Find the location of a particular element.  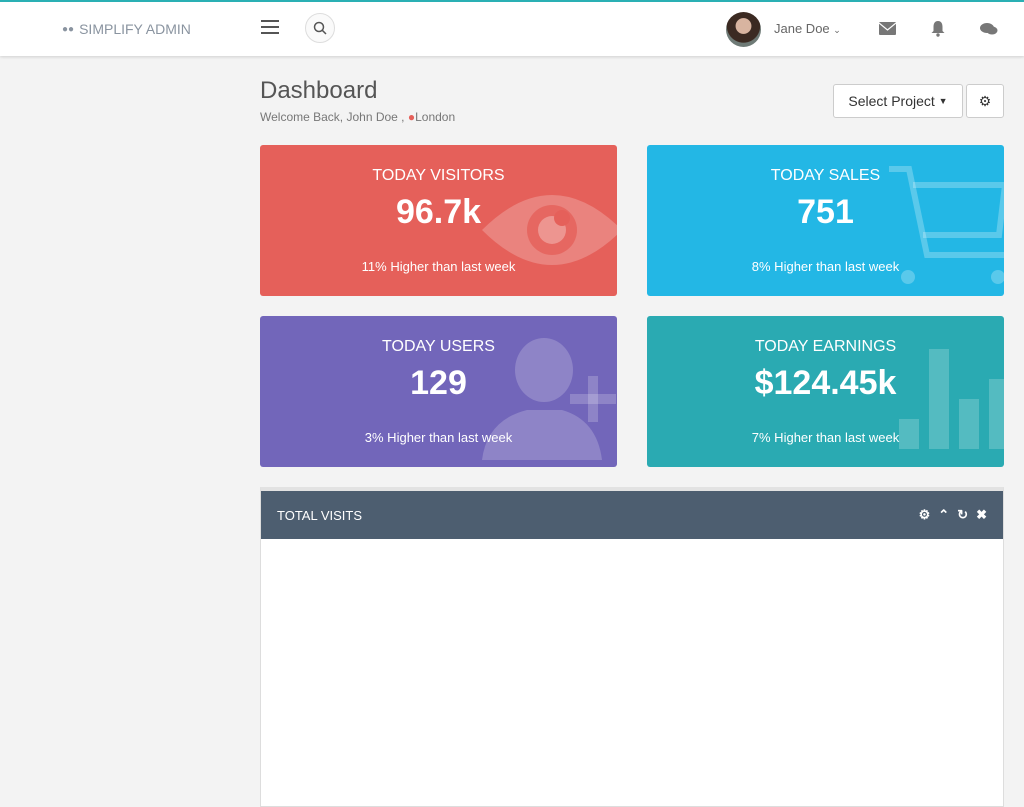

card-label: TODAY VISITORS is located at coordinates (438, 175).